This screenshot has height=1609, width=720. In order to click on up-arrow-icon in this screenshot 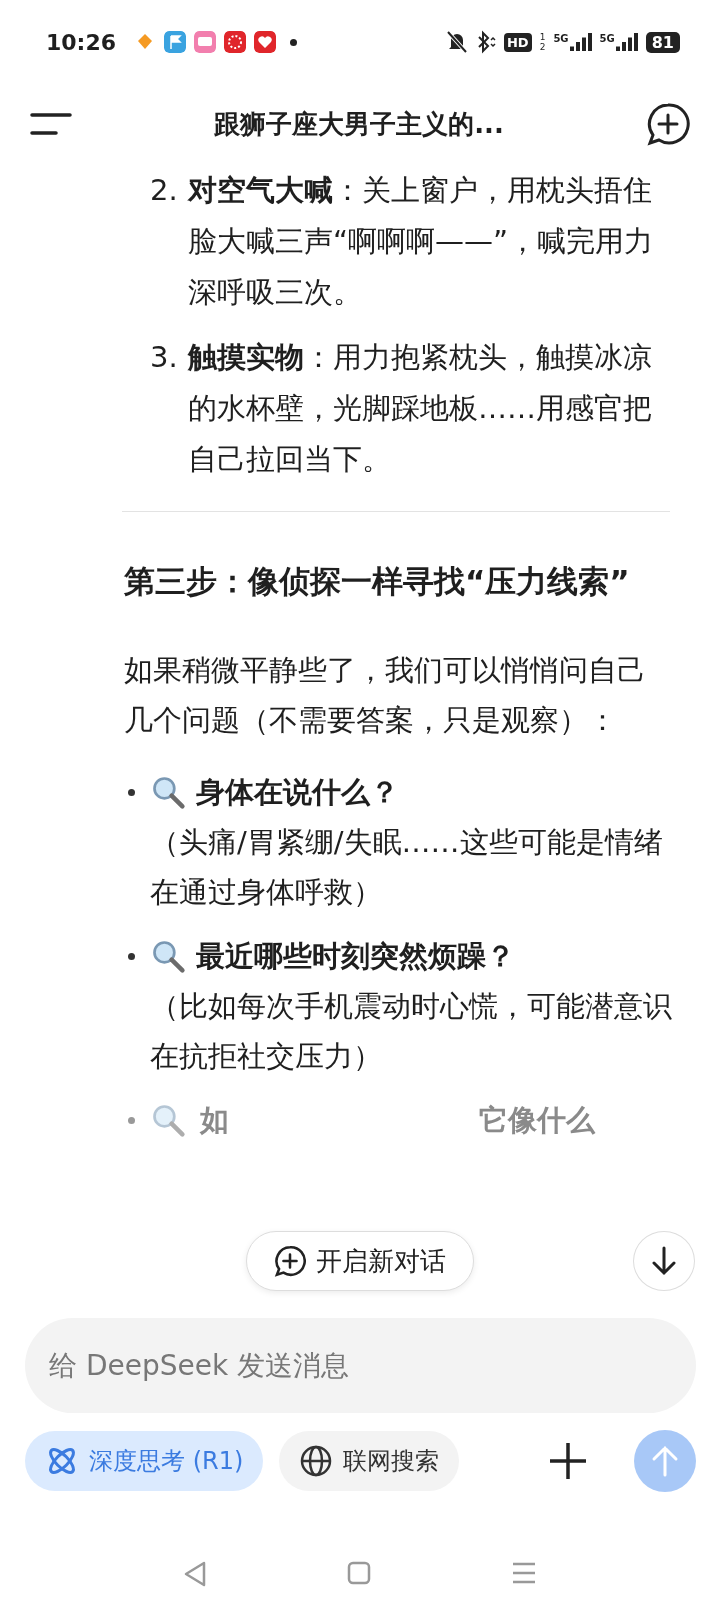, I will do `click(665, 1461)`.